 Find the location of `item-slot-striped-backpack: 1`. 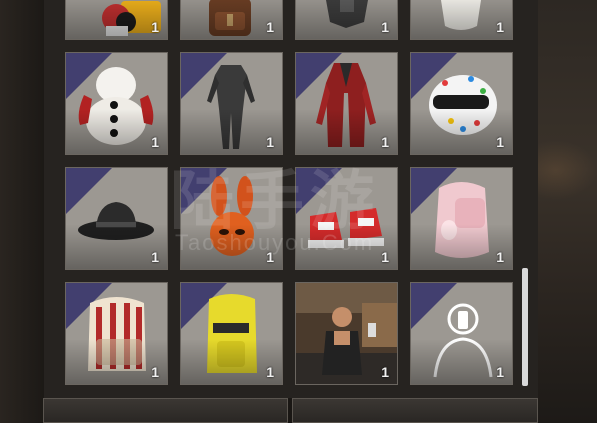

item-slot-striped-backpack: 1 is located at coordinates (116, 333).